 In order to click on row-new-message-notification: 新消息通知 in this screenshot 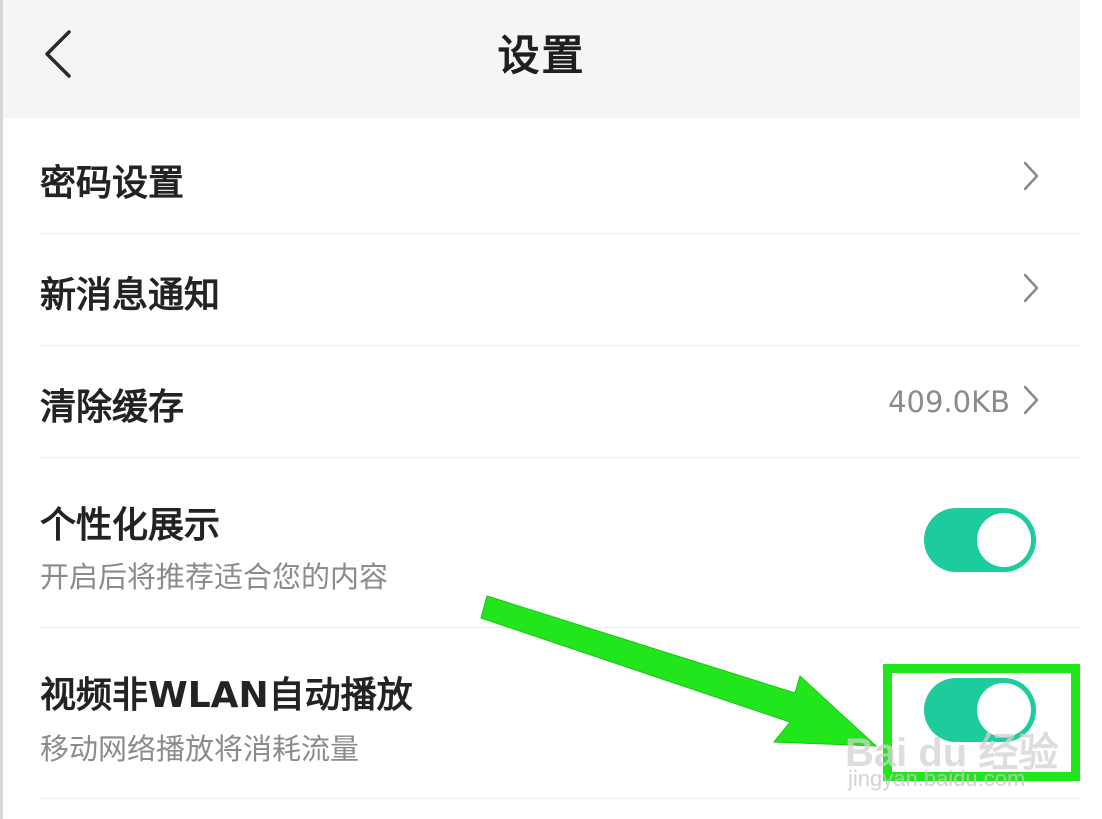, I will do `click(560, 290)`.